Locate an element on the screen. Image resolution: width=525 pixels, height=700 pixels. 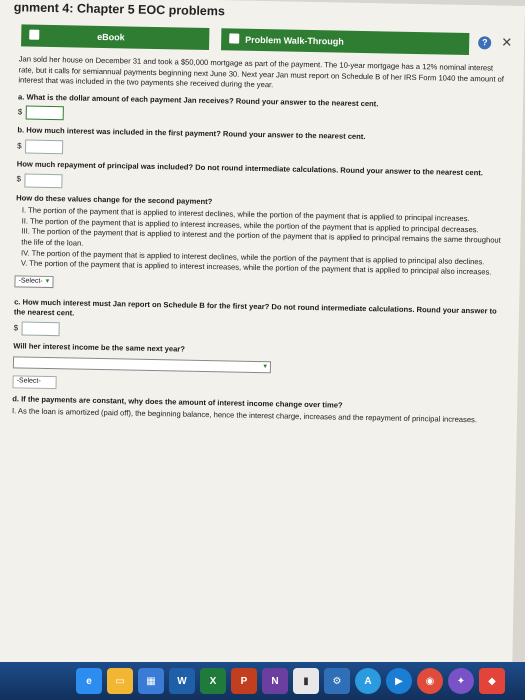
next-year-select: ▾ is located at coordinates (142, 364).